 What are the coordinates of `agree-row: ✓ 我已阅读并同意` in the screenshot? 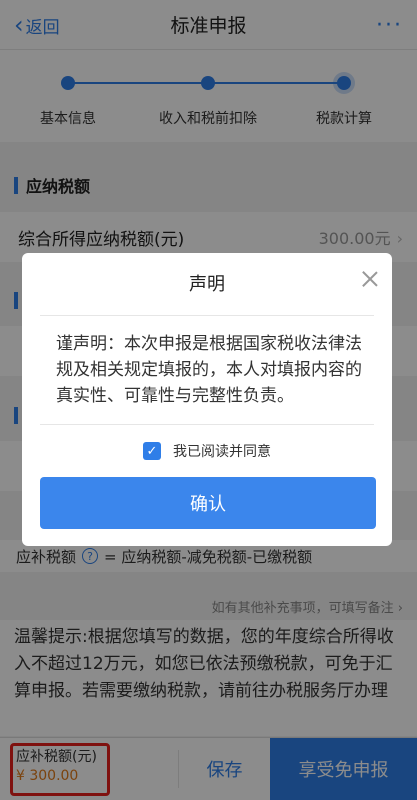 It's located at (207, 451).